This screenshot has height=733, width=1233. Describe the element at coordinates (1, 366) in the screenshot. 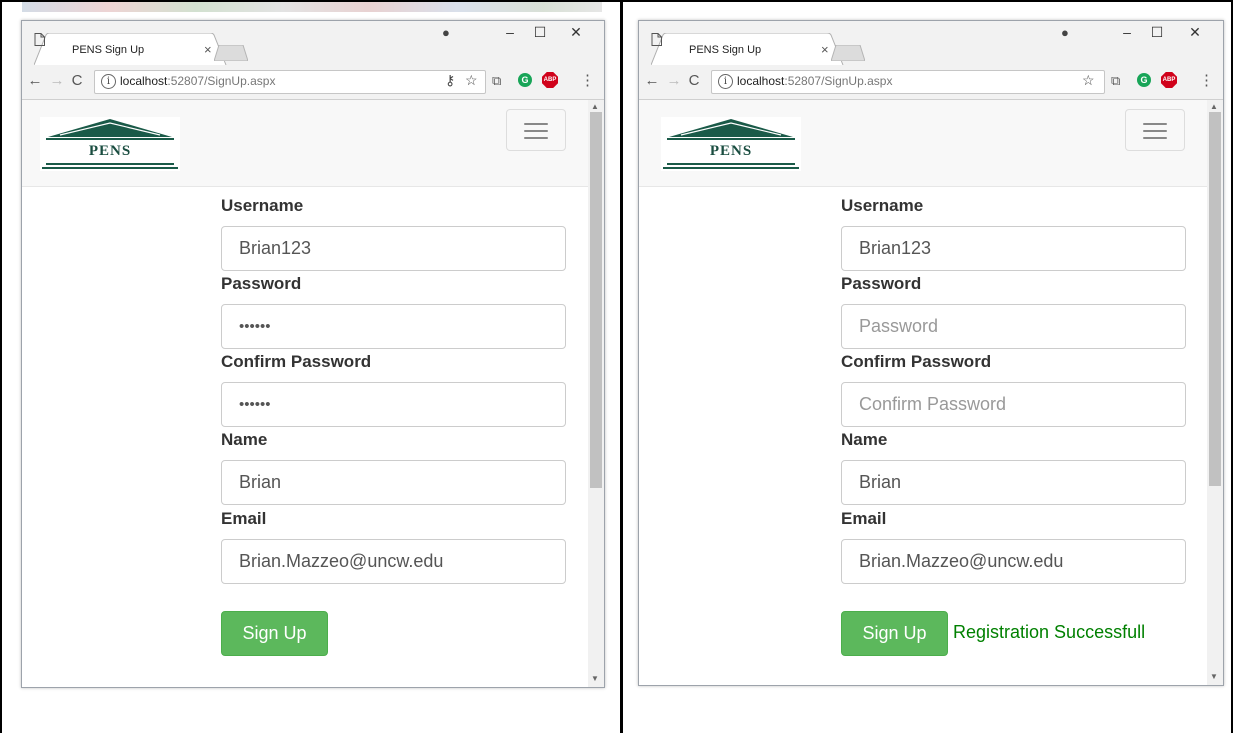

I see `frame-border` at that location.